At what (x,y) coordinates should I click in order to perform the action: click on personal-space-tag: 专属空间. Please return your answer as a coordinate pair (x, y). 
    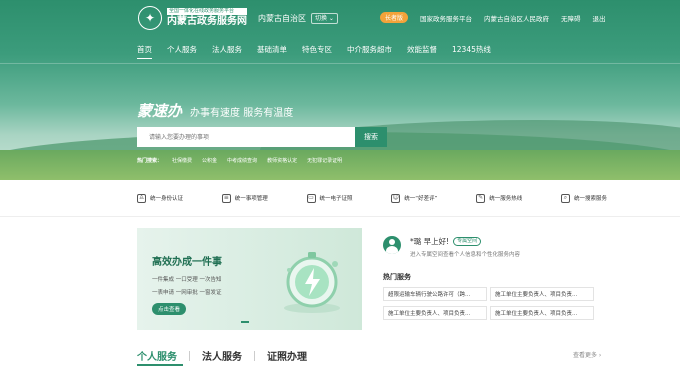
    Looking at the image, I should click on (467, 241).